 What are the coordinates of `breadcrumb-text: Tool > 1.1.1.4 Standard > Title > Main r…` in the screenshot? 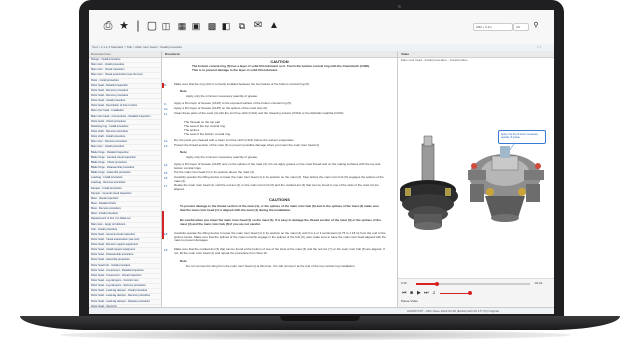 It's located at (282, 48).